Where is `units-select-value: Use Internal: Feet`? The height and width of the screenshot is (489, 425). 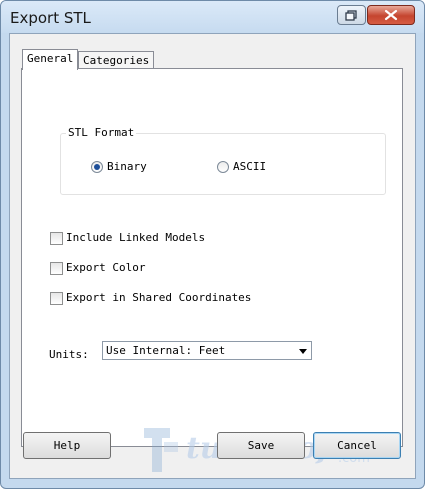
units-select-value: Use Internal: Feet is located at coordinates (166, 350).